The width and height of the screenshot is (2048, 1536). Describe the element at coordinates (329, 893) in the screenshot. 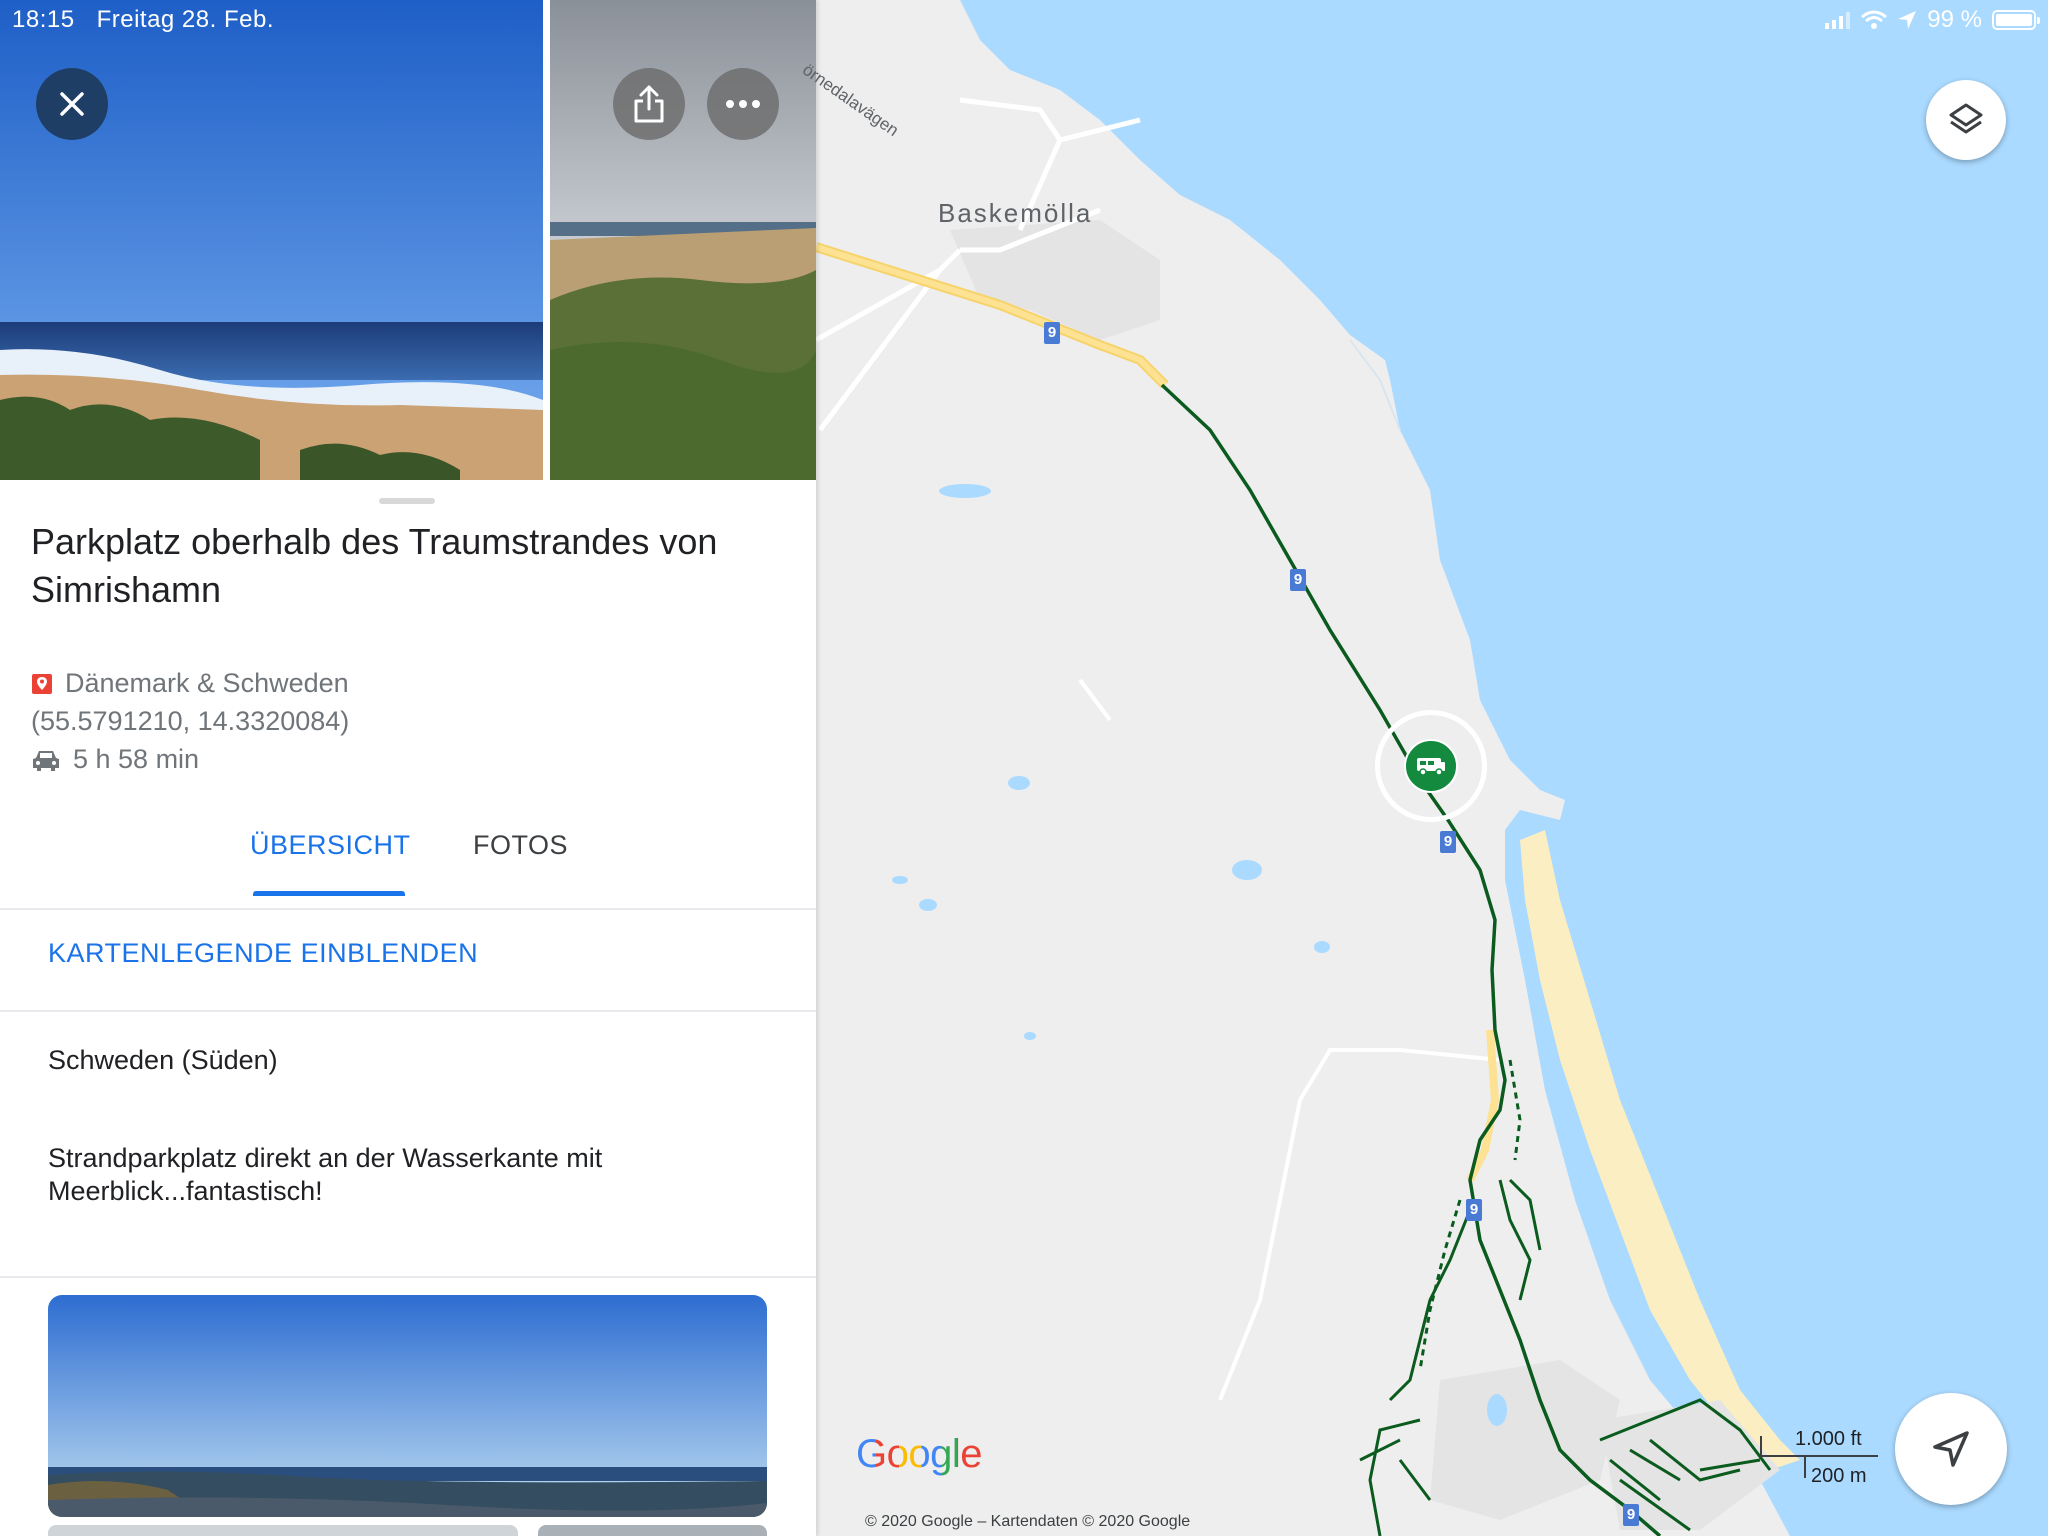

I see `active-tab-indicator` at that location.